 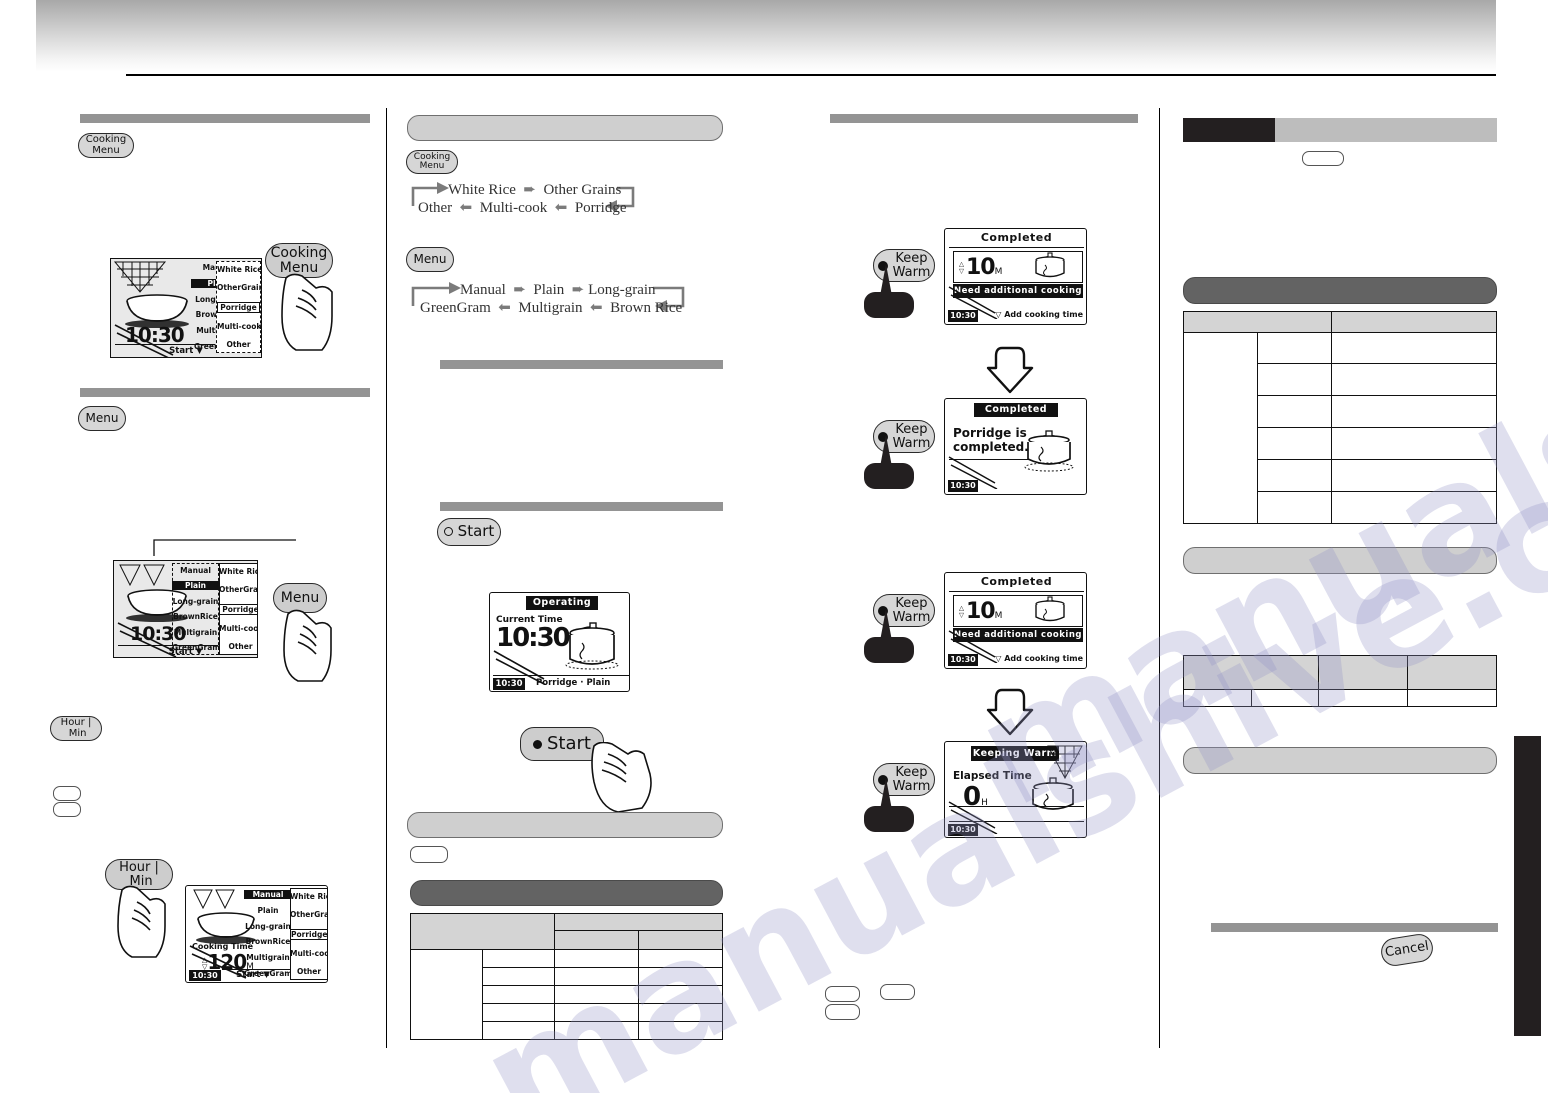 What do you see at coordinates (1016, 247) in the screenshot?
I see `lcd-divider` at bounding box center [1016, 247].